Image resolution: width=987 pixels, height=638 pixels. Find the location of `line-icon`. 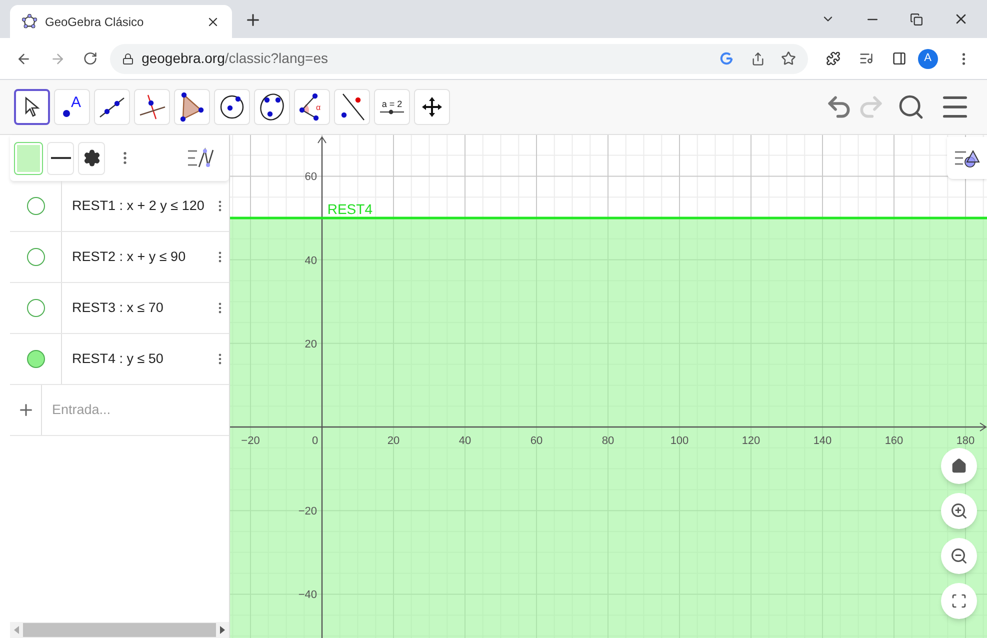

line-icon is located at coordinates (112, 107).